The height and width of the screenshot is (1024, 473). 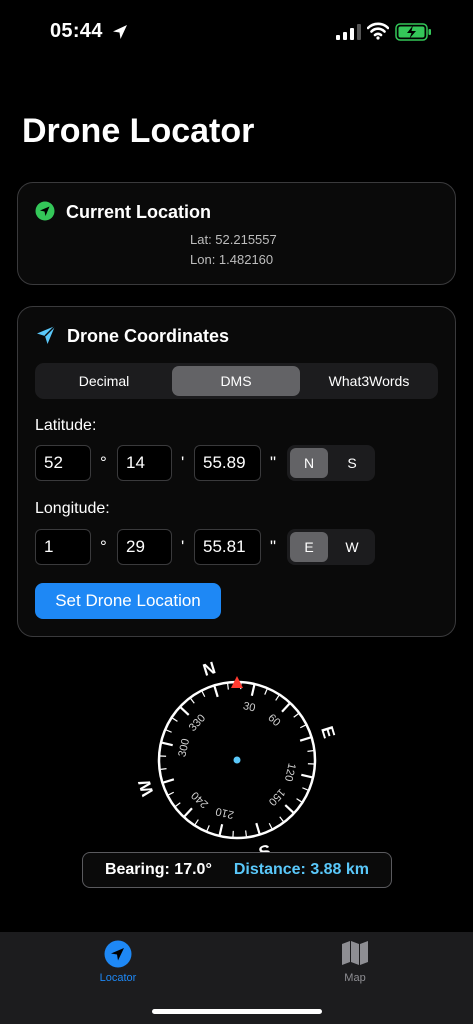 I want to click on compass-degree-label: 30, so click(x=249, y=707).